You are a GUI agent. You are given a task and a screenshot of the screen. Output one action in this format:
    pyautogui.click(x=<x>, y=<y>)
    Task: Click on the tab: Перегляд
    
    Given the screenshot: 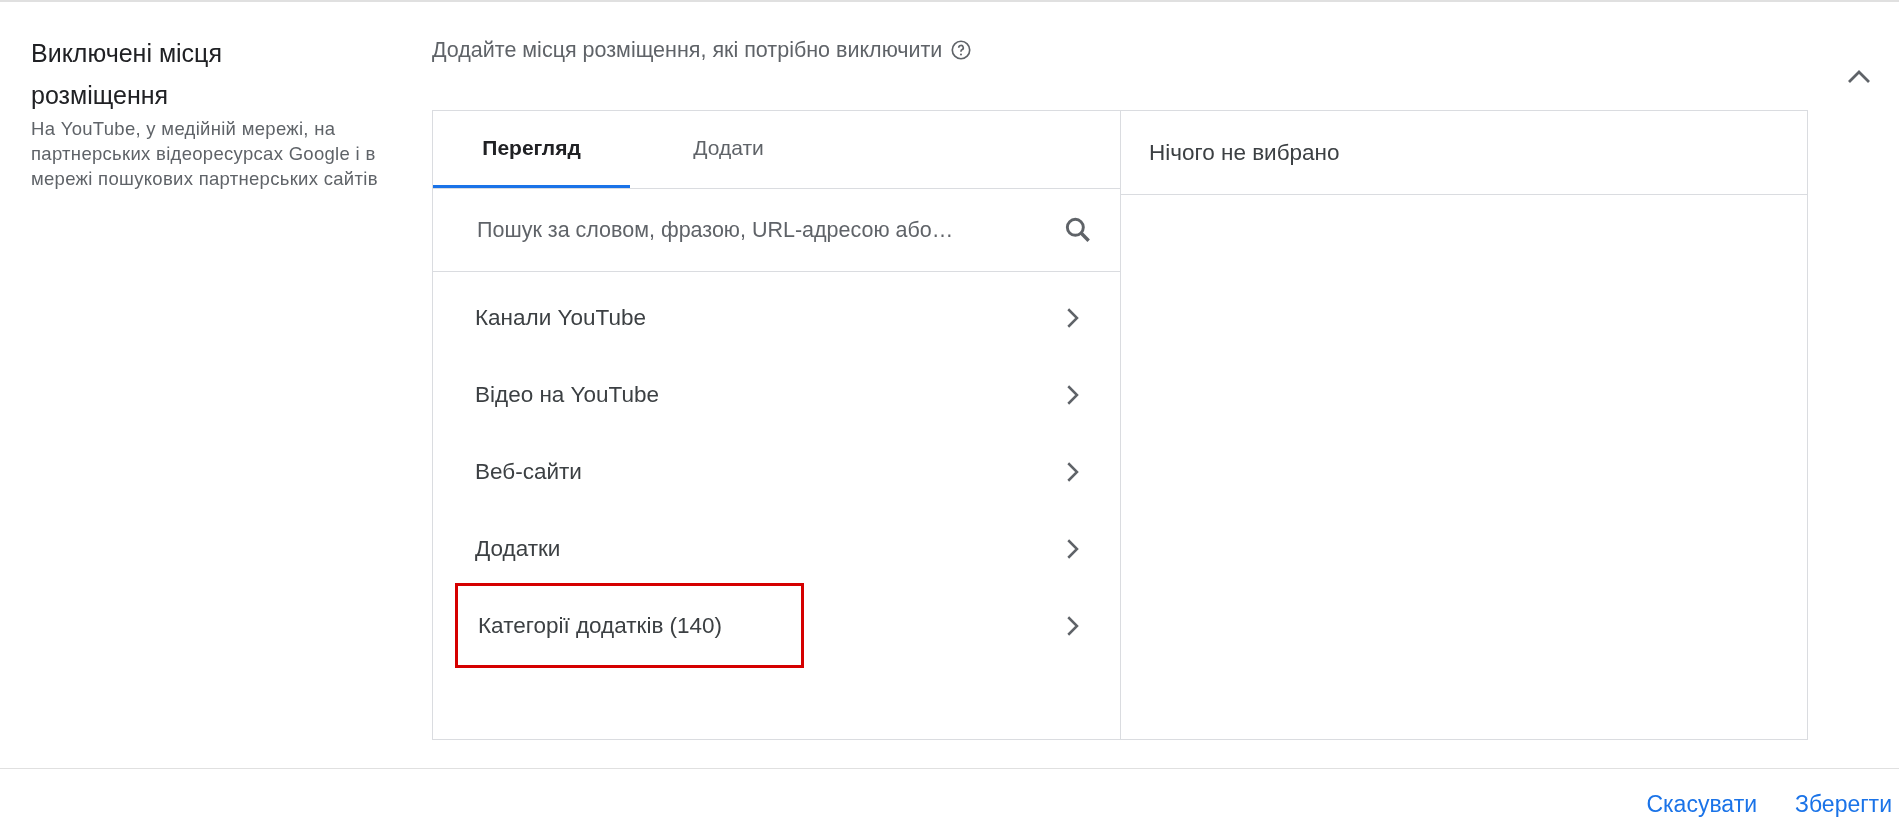 What is the action you would take?
    pyautogui.click(x=531, y=149)
    